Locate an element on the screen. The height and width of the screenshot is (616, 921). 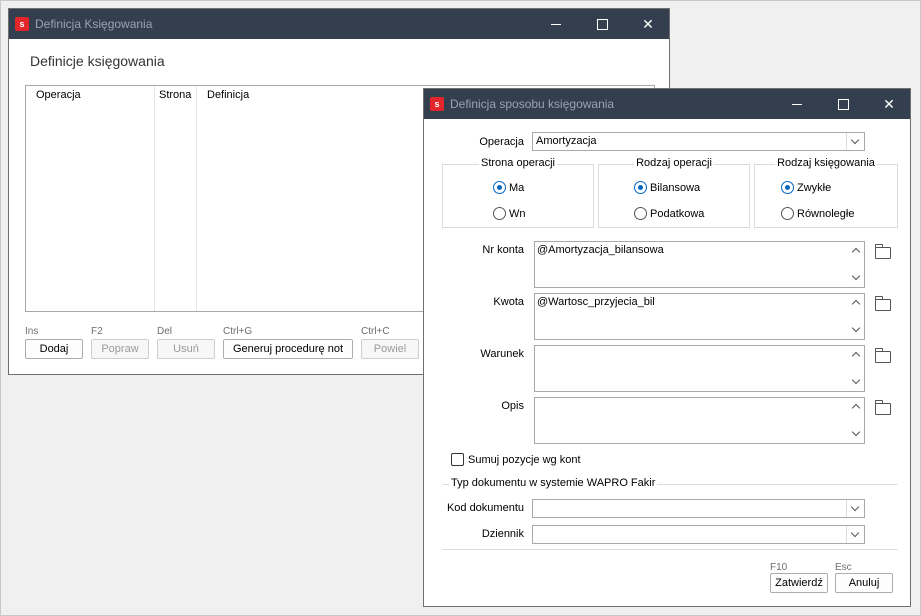
confirm-button: Zatwierdź is located at coordinates (799, 583).